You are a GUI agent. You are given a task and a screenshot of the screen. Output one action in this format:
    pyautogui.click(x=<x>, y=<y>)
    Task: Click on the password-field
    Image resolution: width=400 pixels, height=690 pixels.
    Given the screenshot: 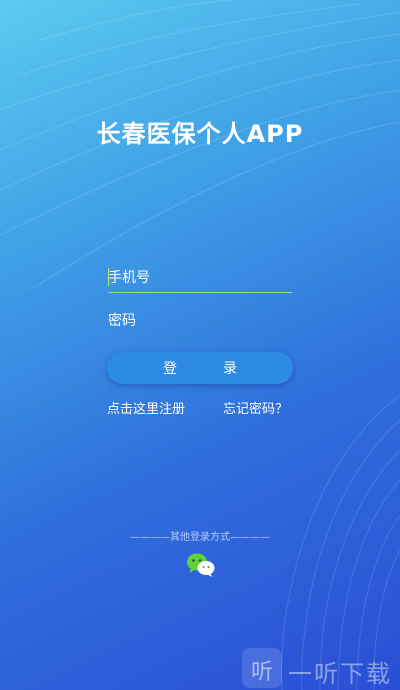 What is the action you would take?
    pyautogui.click(x=200, y=322)
    